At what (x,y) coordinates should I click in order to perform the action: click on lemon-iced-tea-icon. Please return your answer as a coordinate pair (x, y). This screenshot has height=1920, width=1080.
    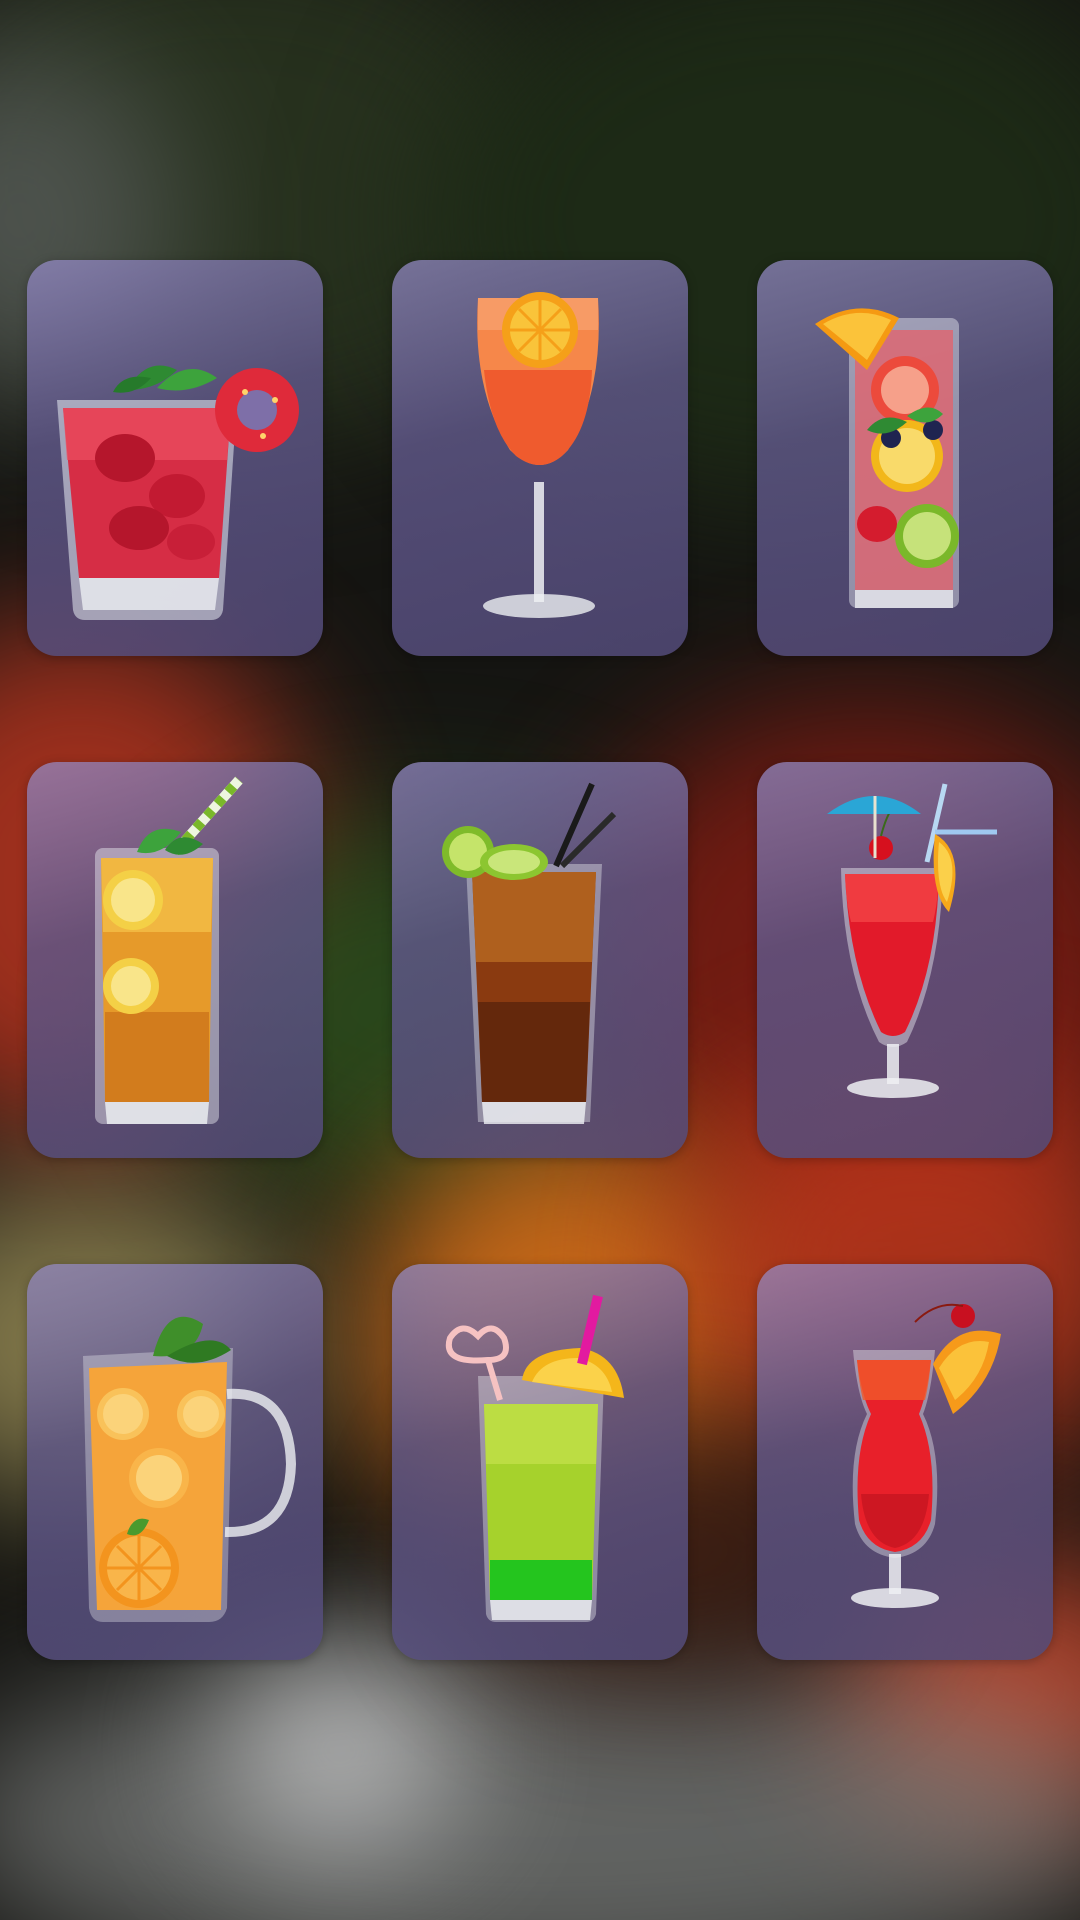
    Looking at the image, I should click on (169, 950).